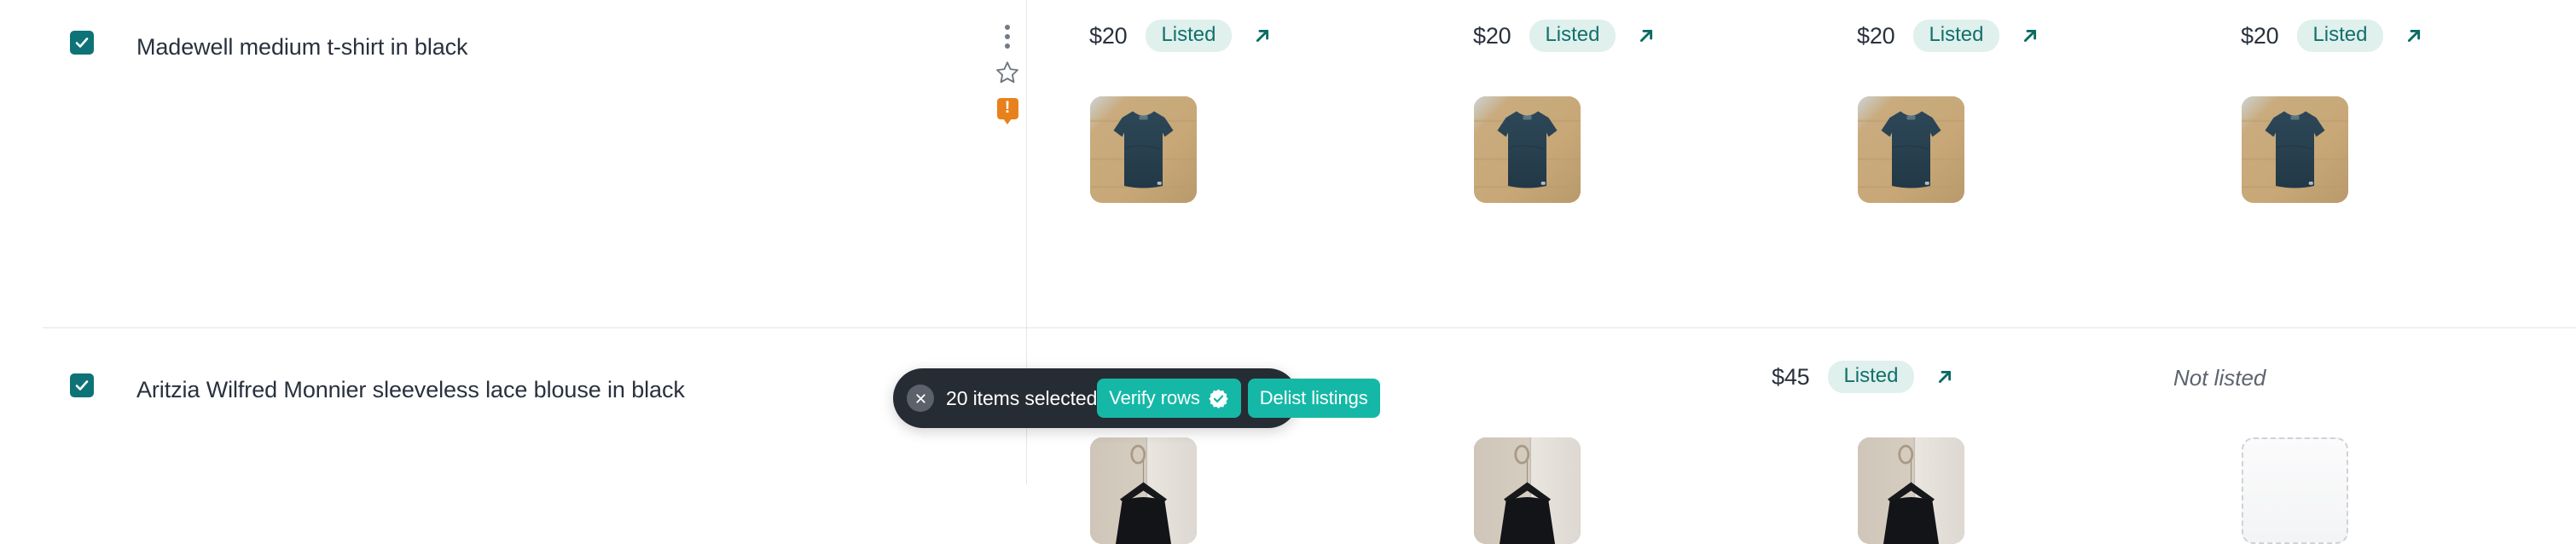 The image size is (2576, 544). I want to click on kebab-menu-icon, so click(1007, 37).